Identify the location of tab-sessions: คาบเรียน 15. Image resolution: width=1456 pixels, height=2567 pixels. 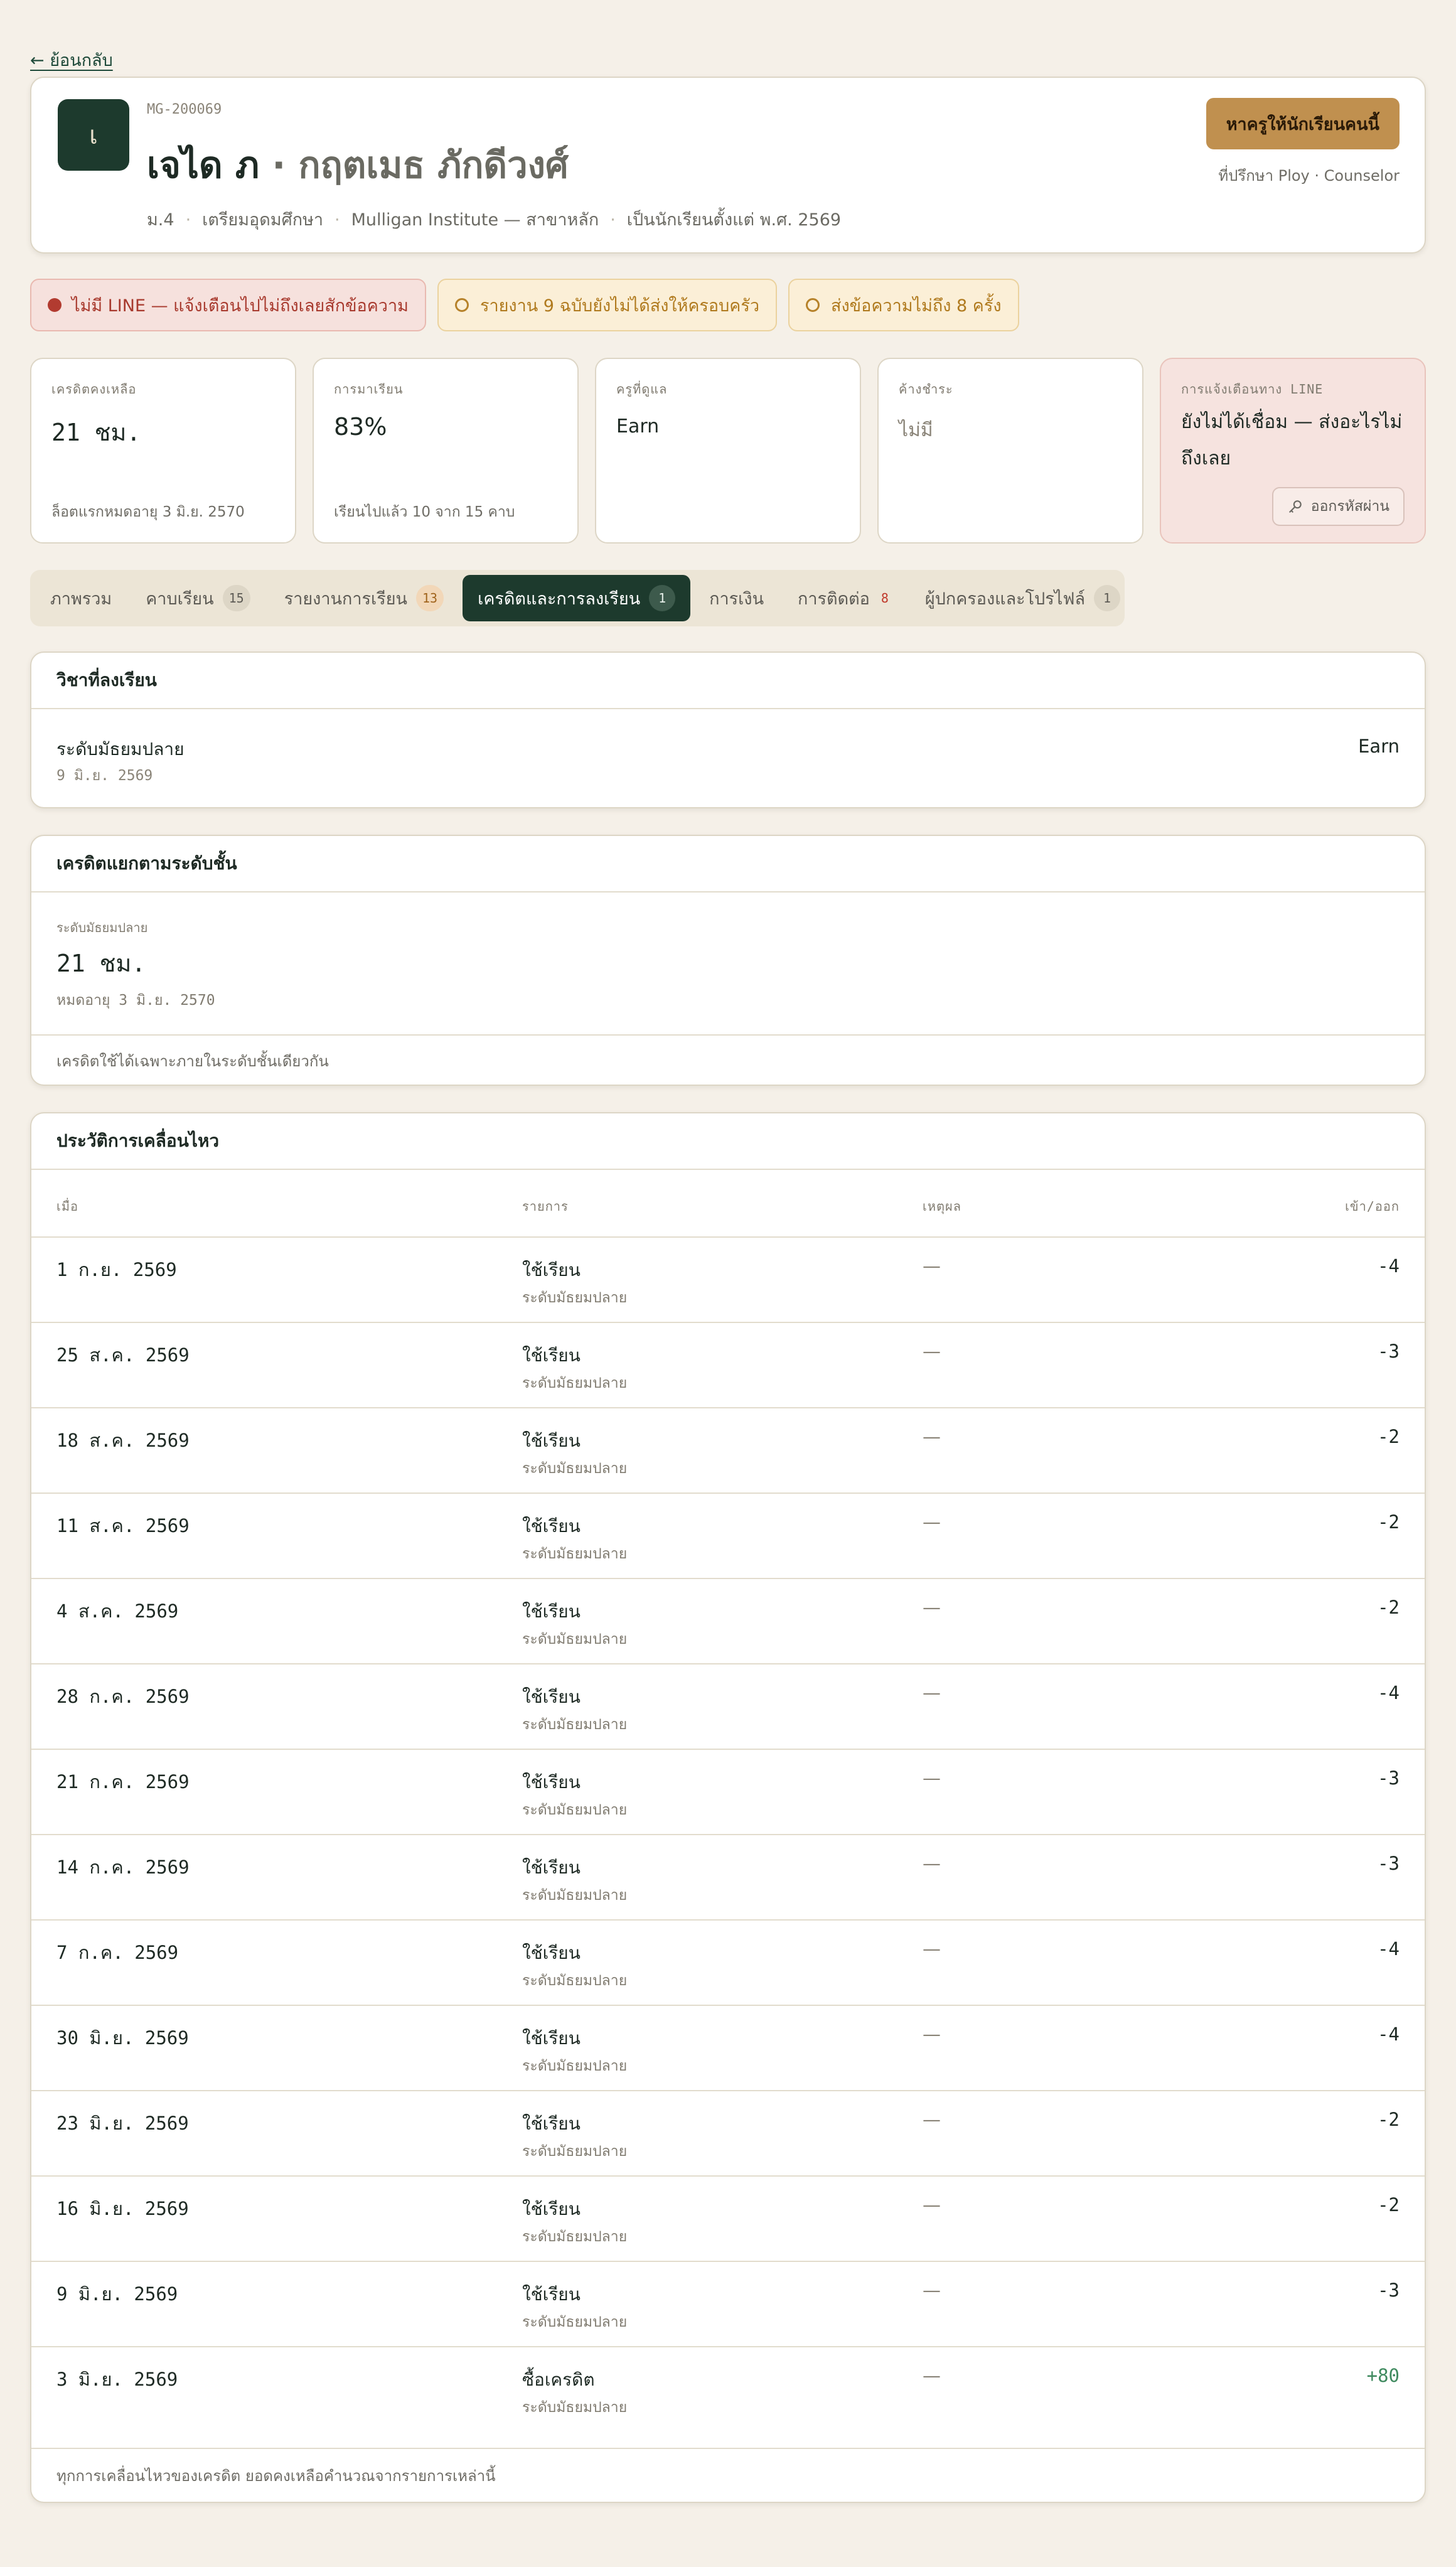
(198, 598).